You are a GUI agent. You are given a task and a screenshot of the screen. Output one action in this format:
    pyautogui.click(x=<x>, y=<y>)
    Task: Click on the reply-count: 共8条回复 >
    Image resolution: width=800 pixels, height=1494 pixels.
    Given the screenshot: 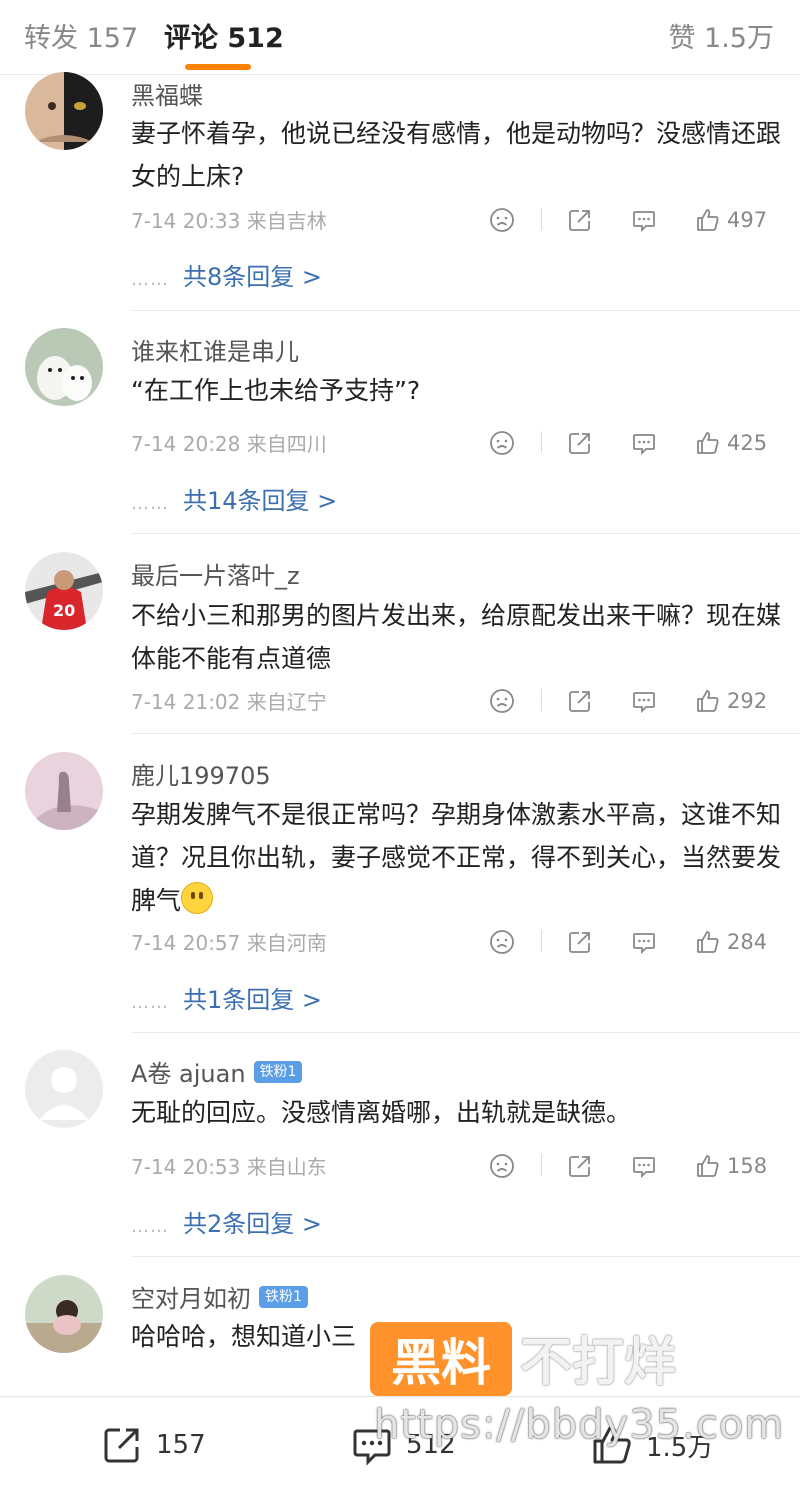 What is the action you would take?
    pyautogui.click(x=253, y=277)
    